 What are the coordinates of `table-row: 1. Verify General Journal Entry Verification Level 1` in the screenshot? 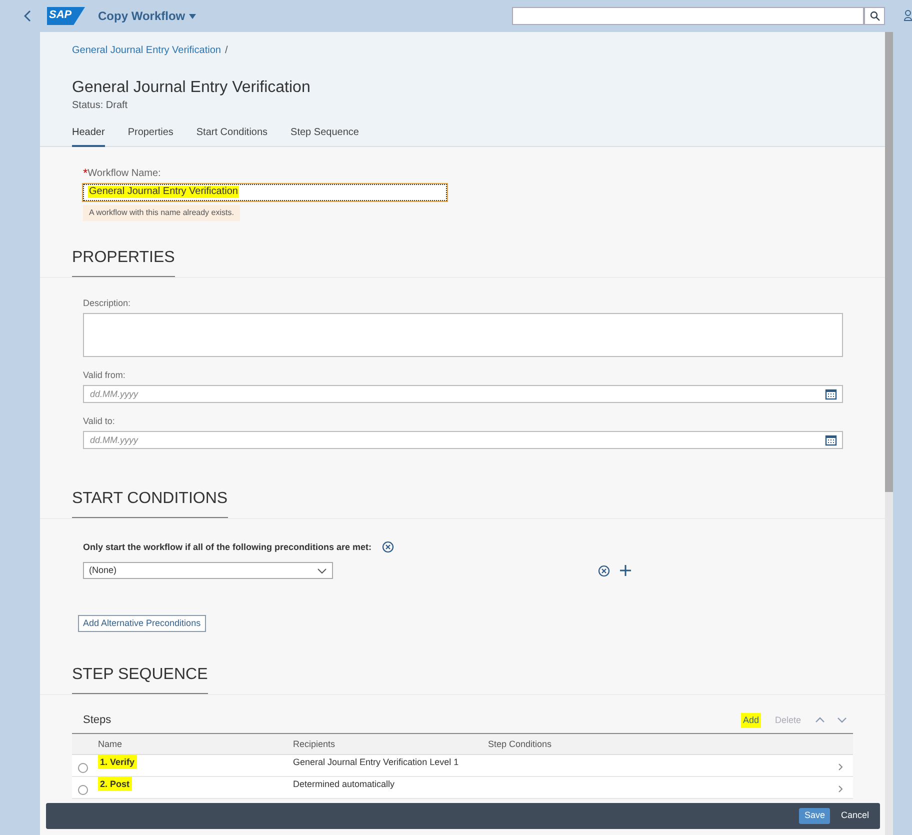 It's located at (462, 766).